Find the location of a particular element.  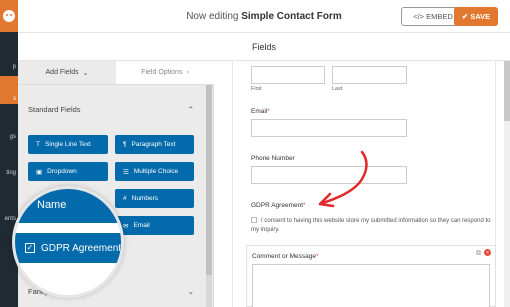

gdpr-label-text: GDPR Agreement is located at coordinates (277, 205).